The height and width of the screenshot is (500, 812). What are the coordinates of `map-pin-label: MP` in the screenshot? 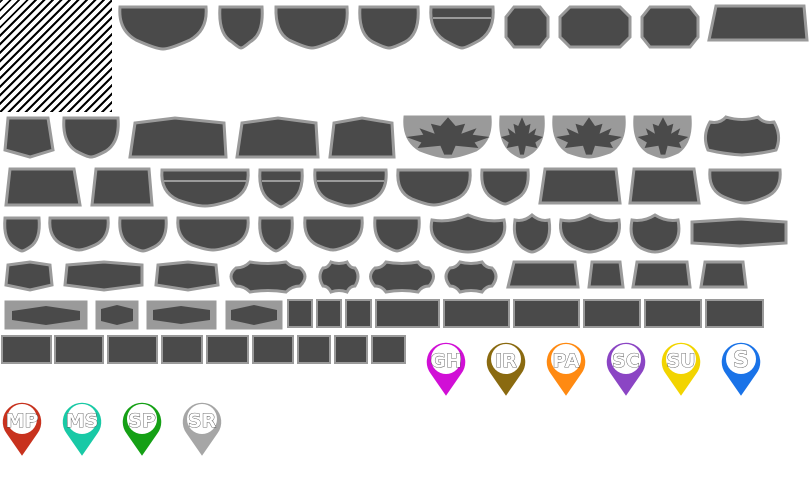 It's located at (22, 421).